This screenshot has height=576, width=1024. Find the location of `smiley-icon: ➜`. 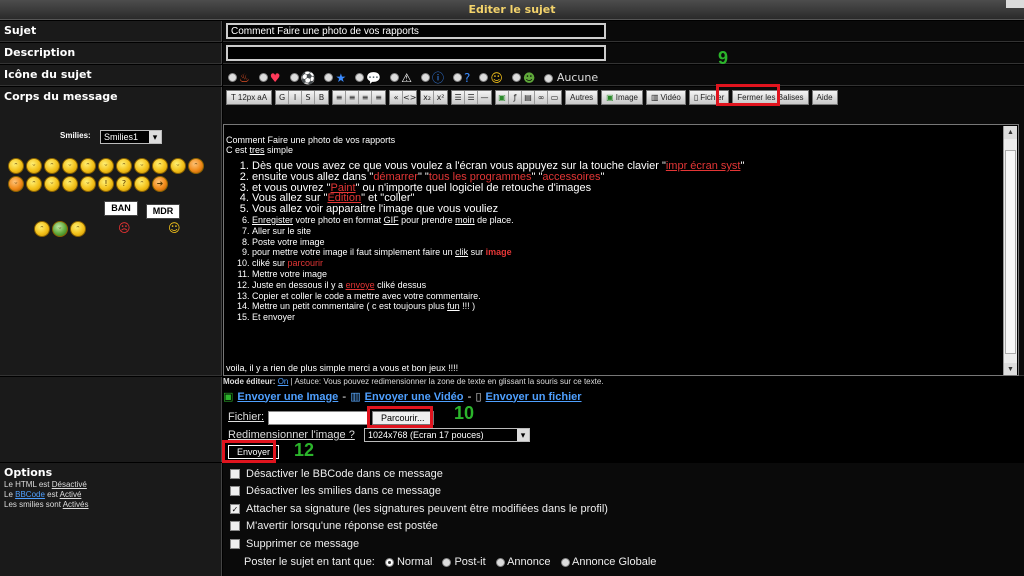

smiley-icon: ➜ is located at coordinates (160, 184).